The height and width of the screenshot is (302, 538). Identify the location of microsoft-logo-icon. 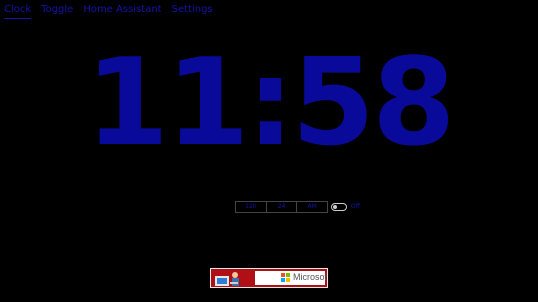
(285, 277).